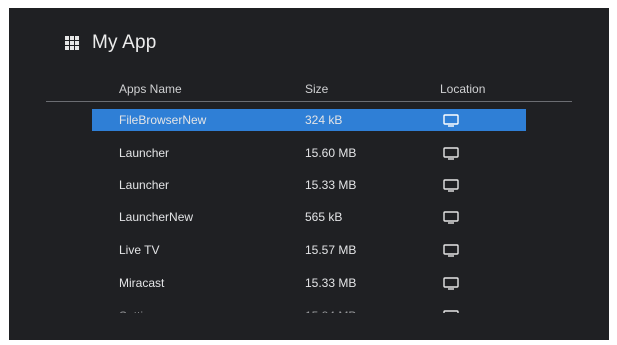  Describe the element at coordinates (142, 283) in the screenshot. I see `app-name: Miracast` at that location.